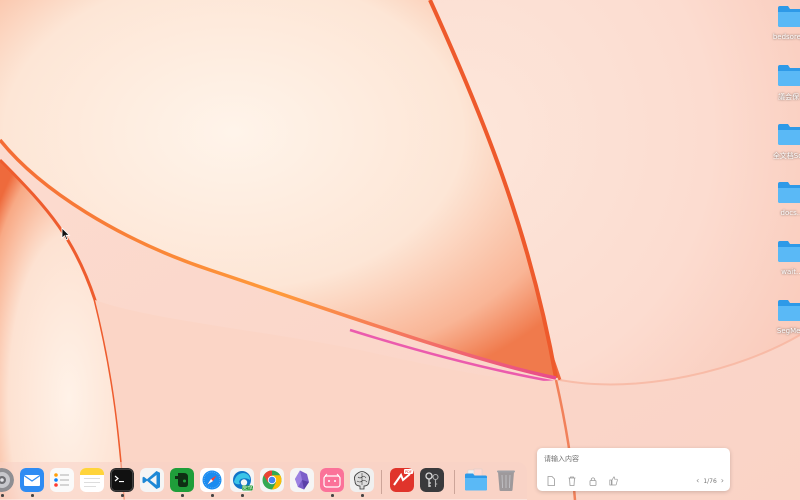  Describe the element at coordinates (32, 480) in the screenshot. I see `dock-app-mail` at that location.